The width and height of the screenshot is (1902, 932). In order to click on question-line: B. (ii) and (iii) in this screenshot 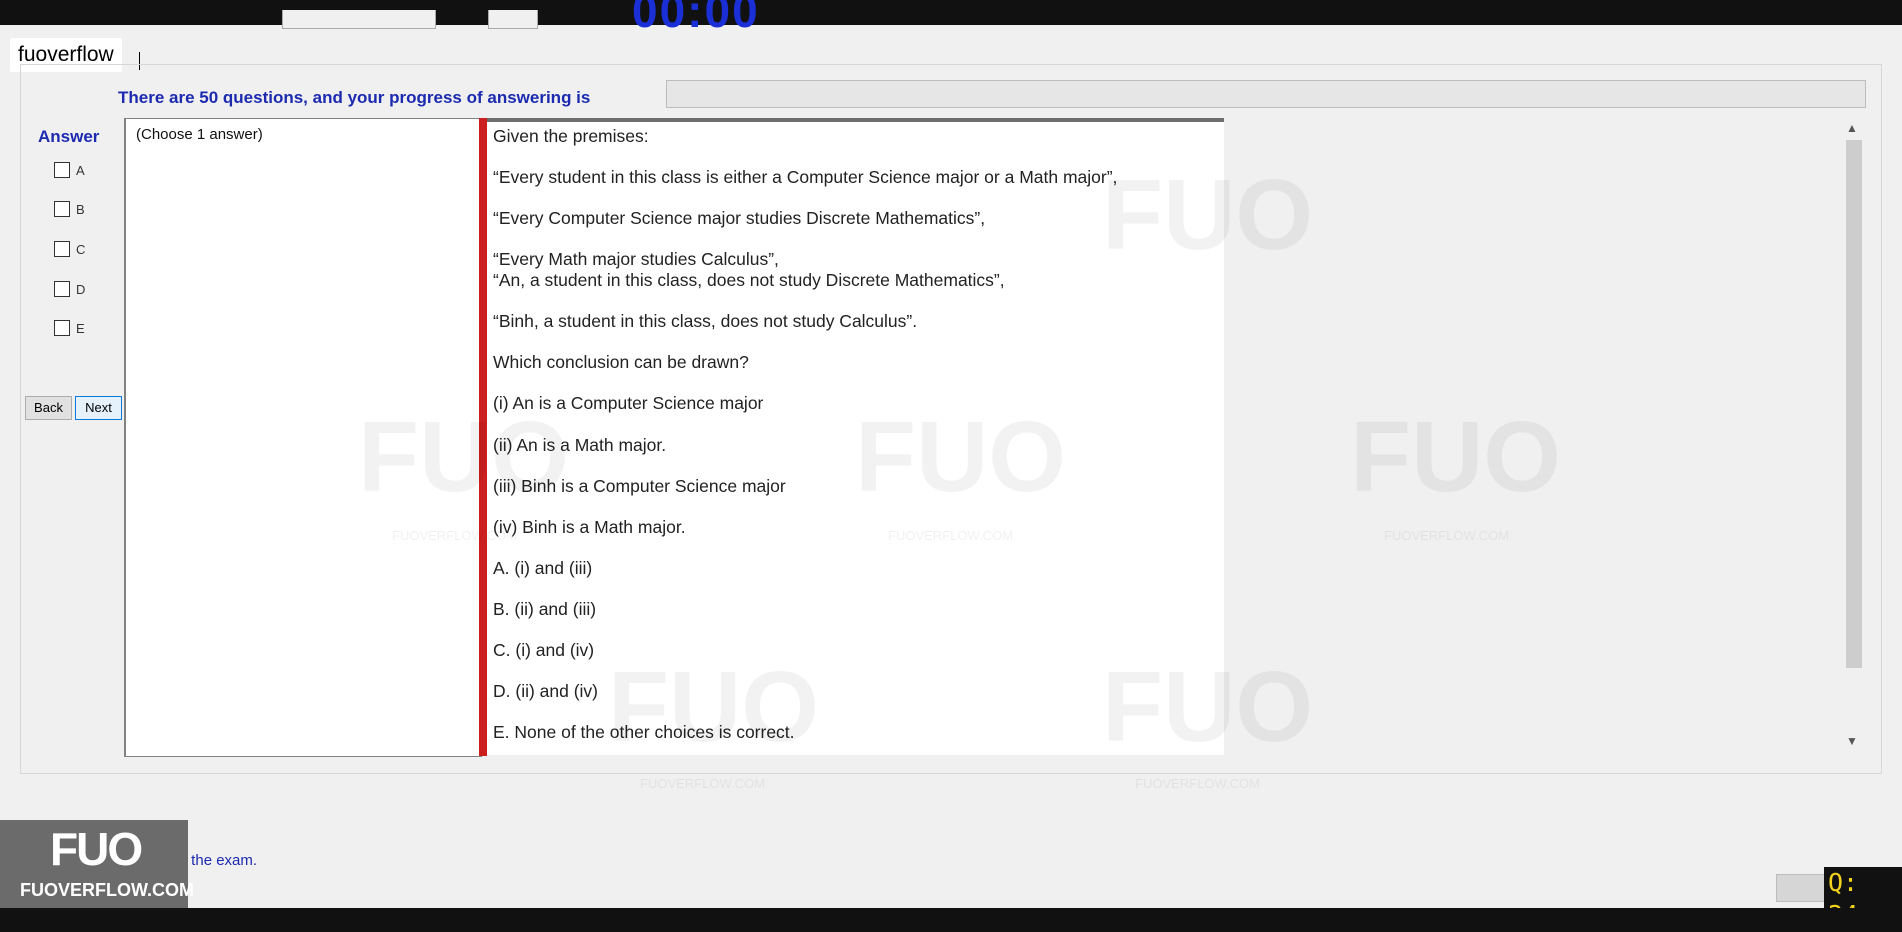, I will do `click(545, 609)`.